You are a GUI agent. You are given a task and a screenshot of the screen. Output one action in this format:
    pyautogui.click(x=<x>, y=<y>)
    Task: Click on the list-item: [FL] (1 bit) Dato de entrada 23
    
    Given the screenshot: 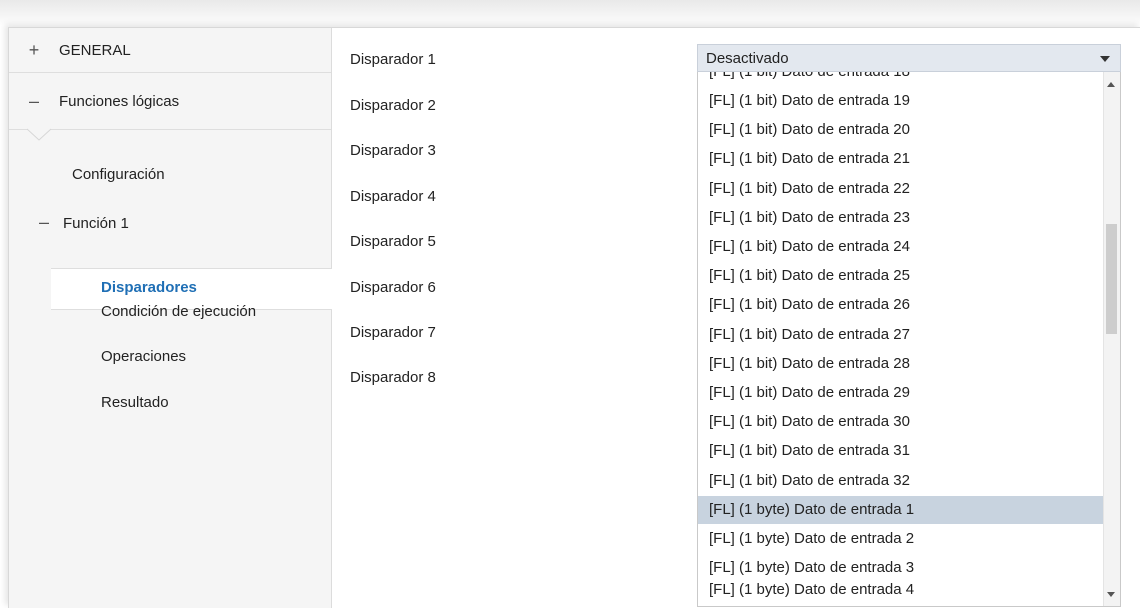 What is the action you would take?
    pyautogui.click(x=901, y=218)
    